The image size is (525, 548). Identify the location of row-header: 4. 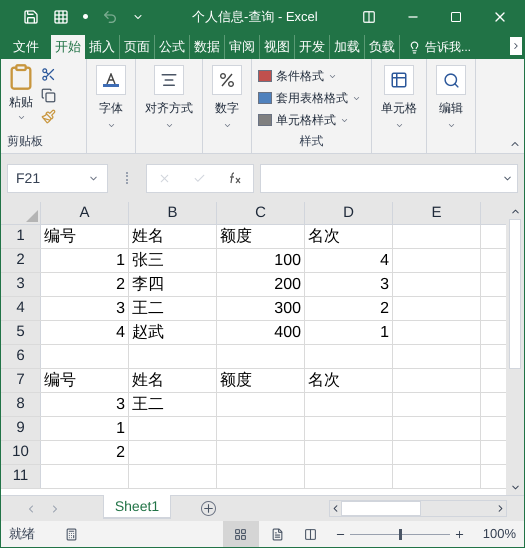
(21, 308).